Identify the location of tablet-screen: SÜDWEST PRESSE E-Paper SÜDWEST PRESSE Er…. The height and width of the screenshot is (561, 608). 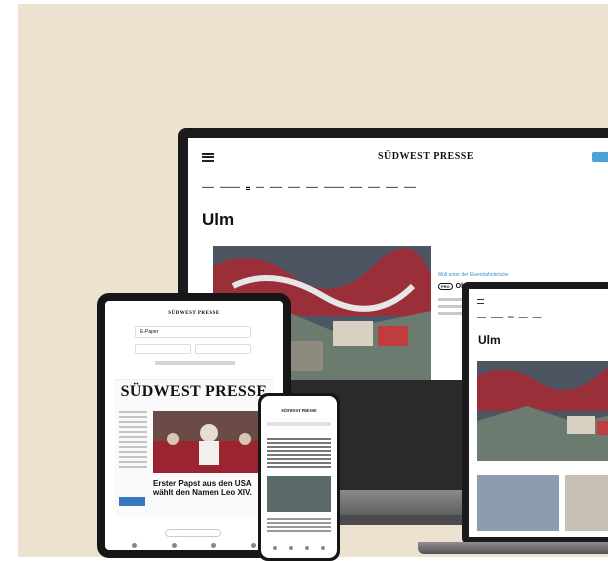
(194, 425).